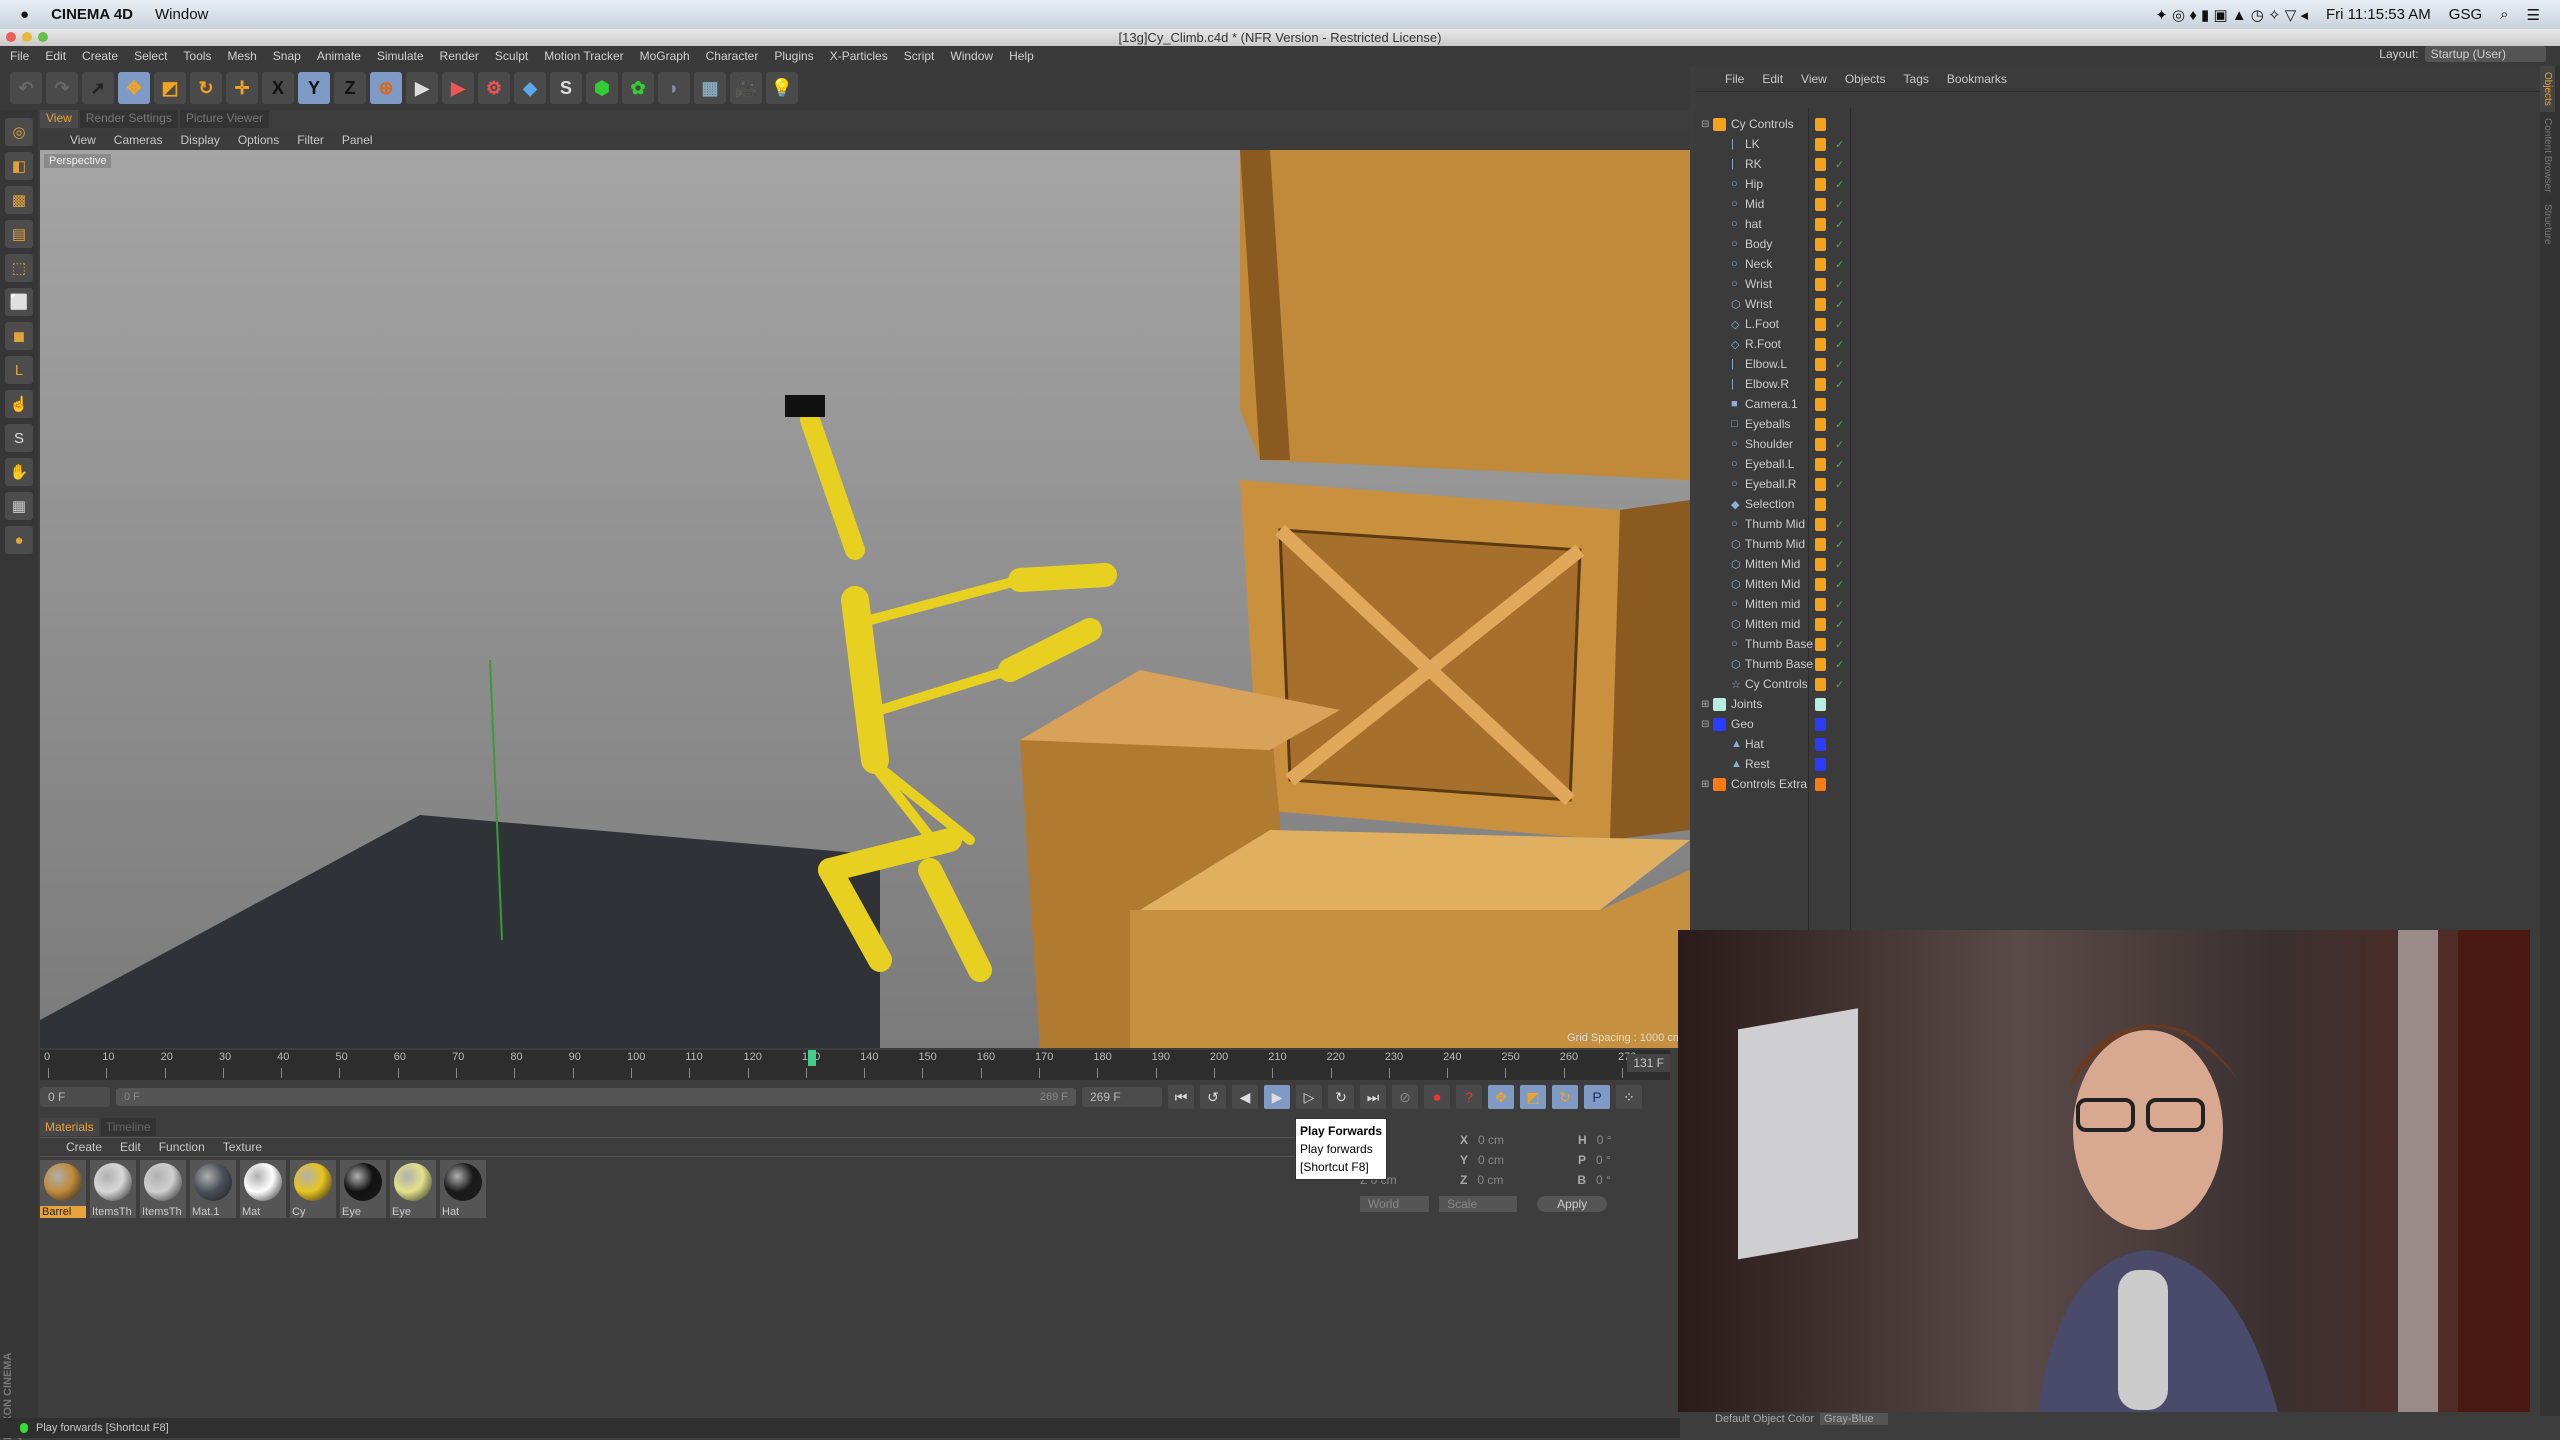  I want to click on render-settings-icon: ⚙, so click(494, 88).